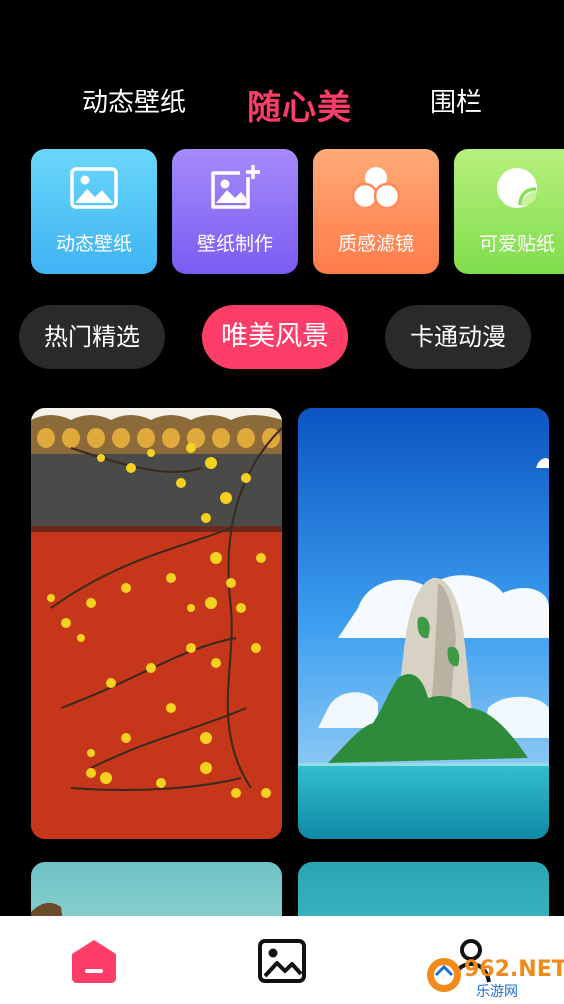 The image size is (564, 1004). I want to click on category-label: 动态壁纸, so click(93, 244).